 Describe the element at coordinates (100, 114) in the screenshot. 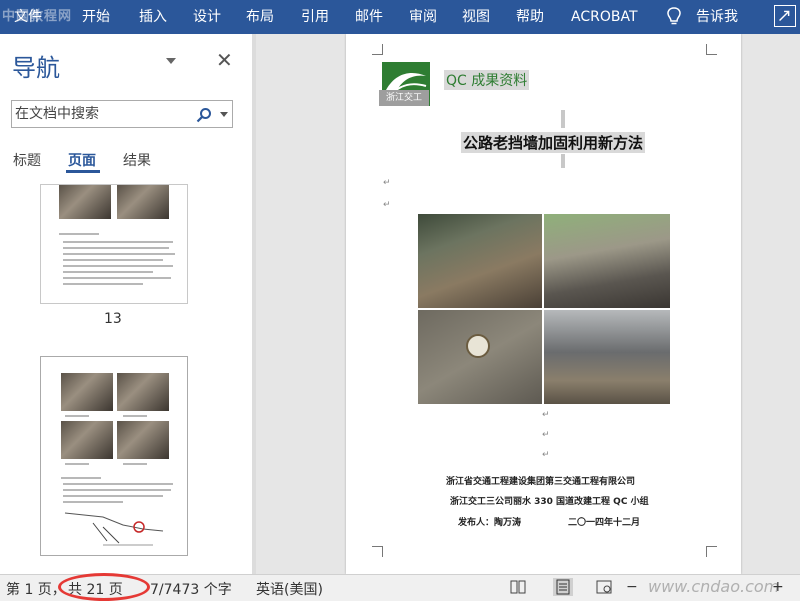

I see `search-input` at that location.